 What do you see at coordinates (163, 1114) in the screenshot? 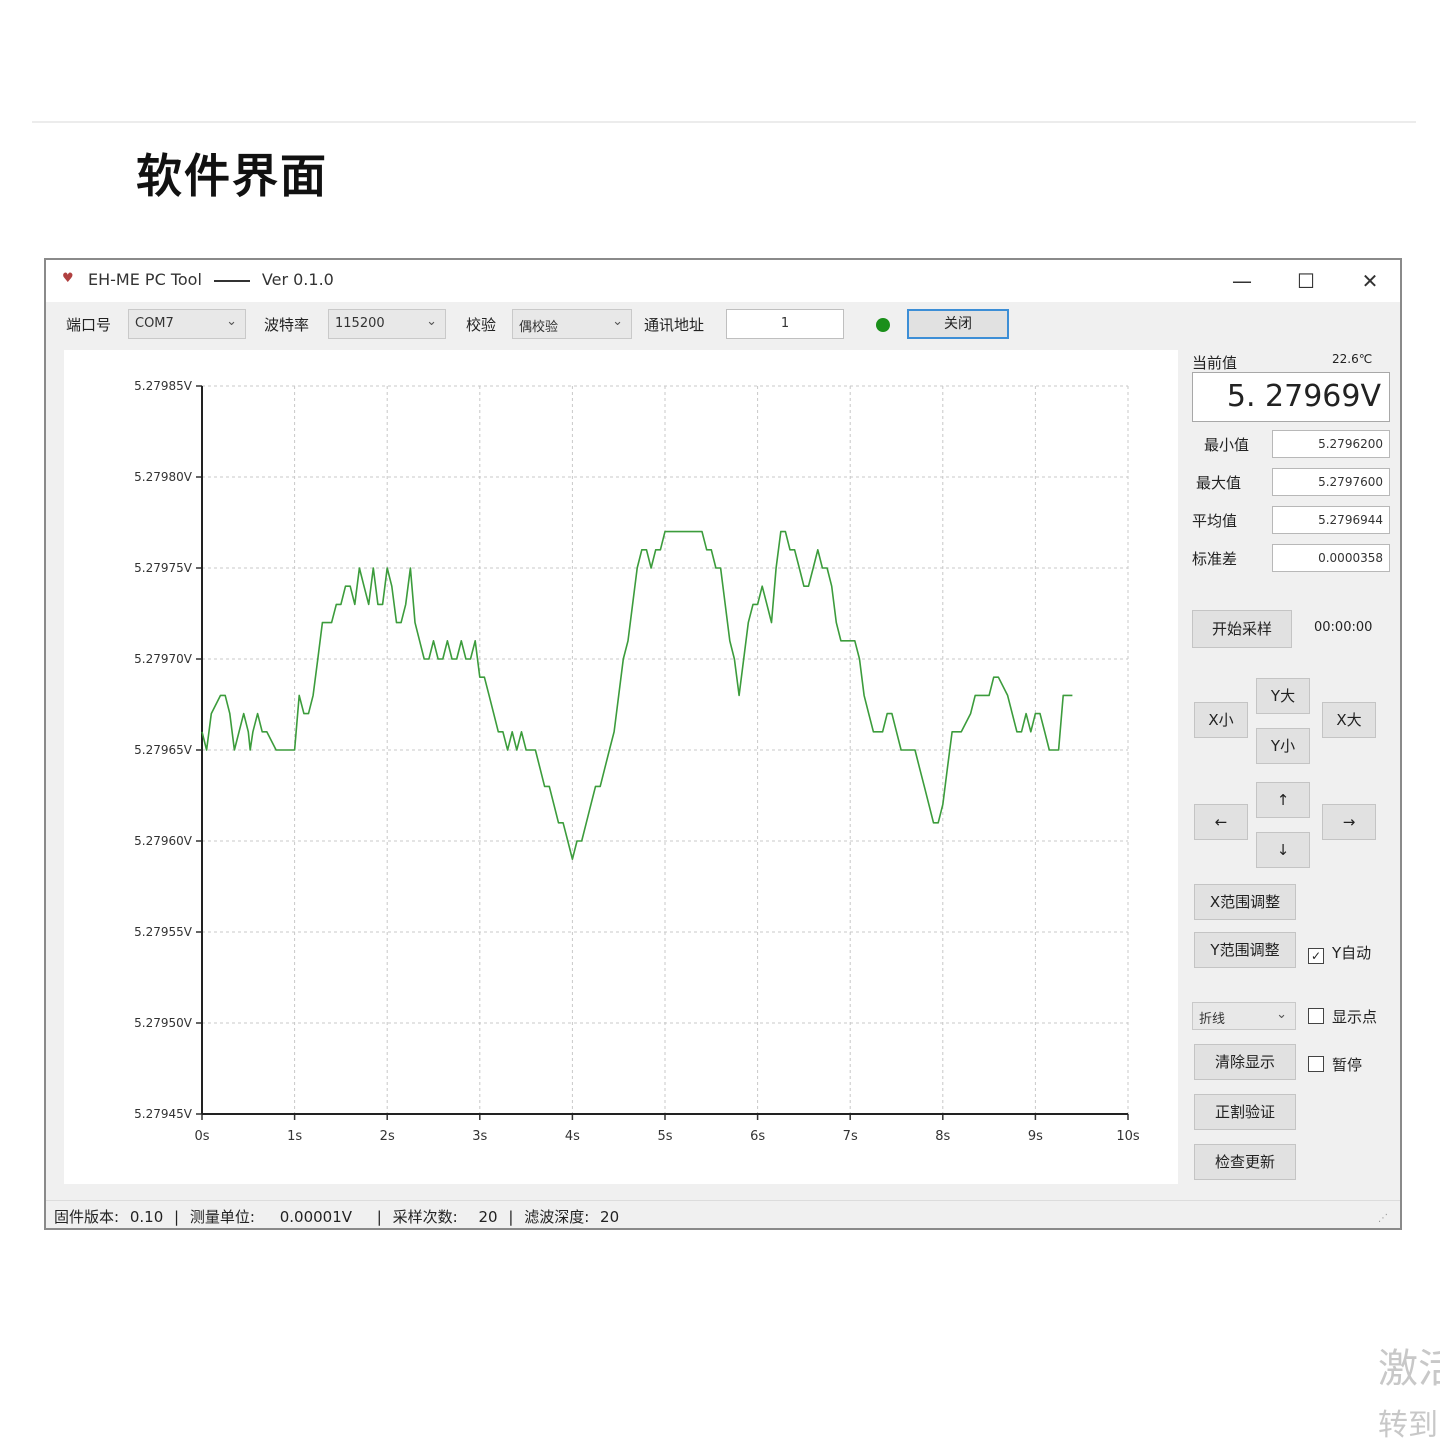
I see `y-tick-label: 5.27945V` at bounding box center [163, 1114].